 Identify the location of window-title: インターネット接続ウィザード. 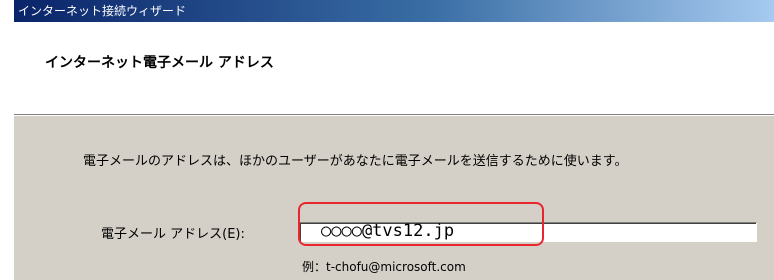
(102, 11).